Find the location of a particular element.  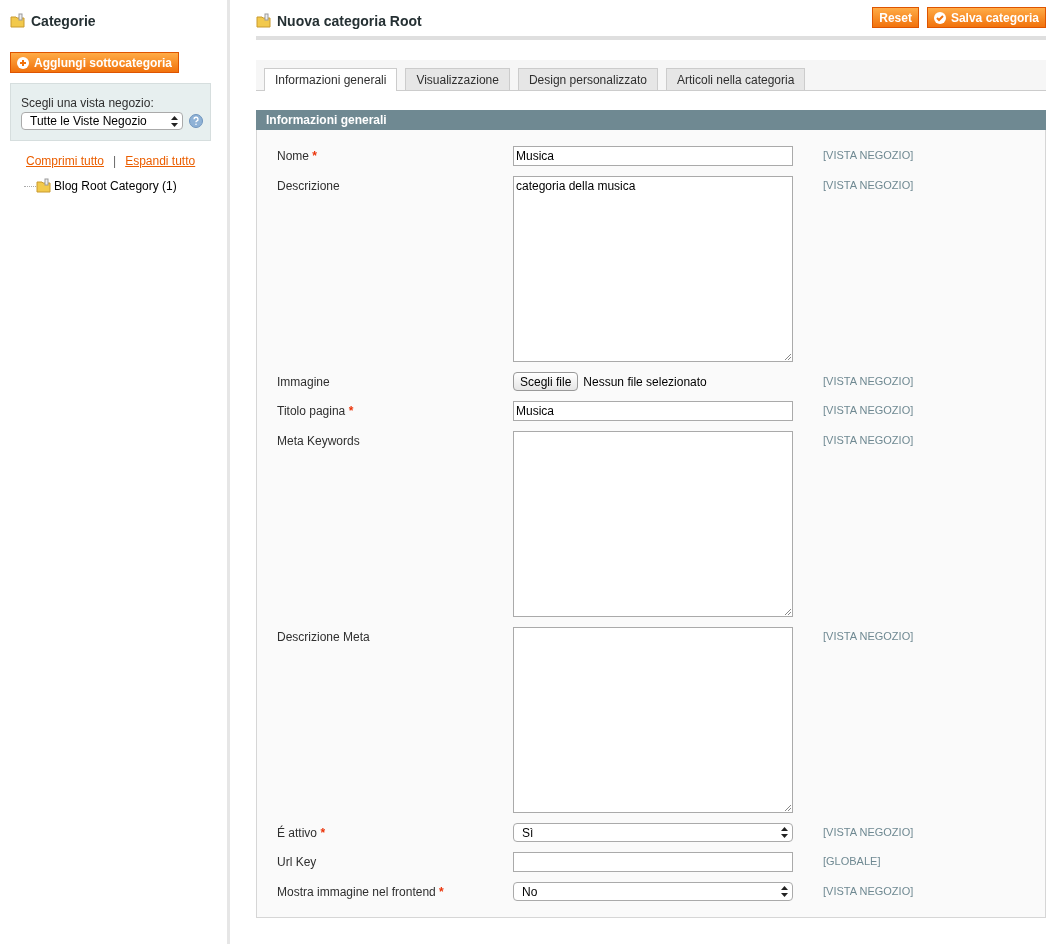

tab: Informazioni generali is located at coordinates (331, 79).